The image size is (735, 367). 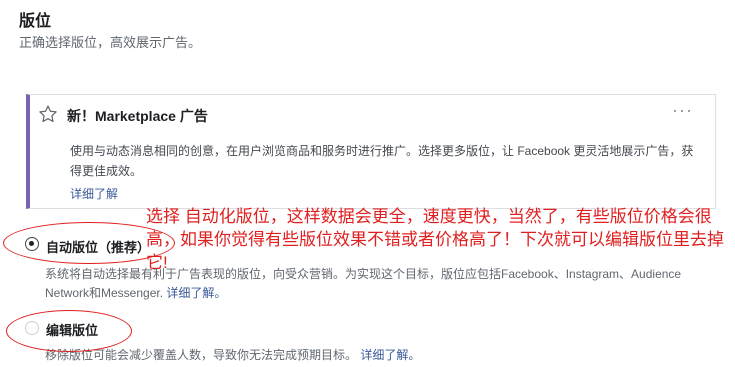 I want to click on automatic-placements-learn-more-link: 详细了解。, so click(x=196, y=293).